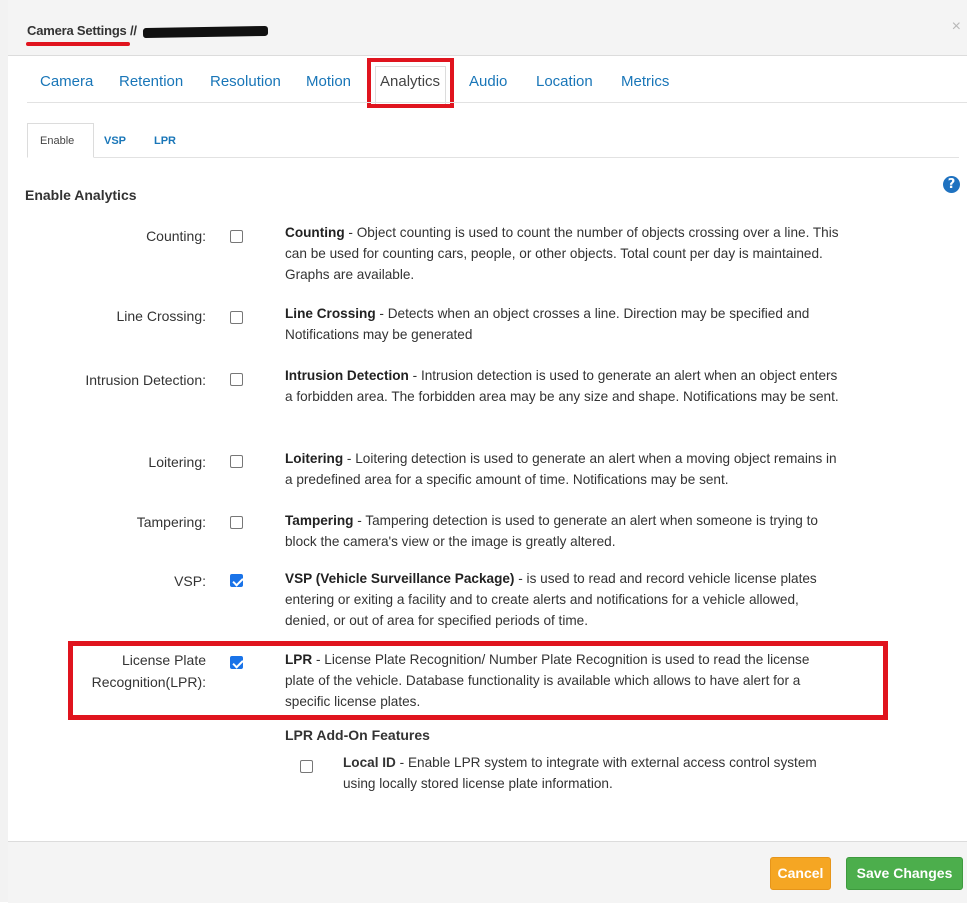 Image resolution: width=967 pixels, height=903 pixels. Describe the element at coordinates (151, 81) in the screenshot. I see `tab-retention: Retention` at that location.